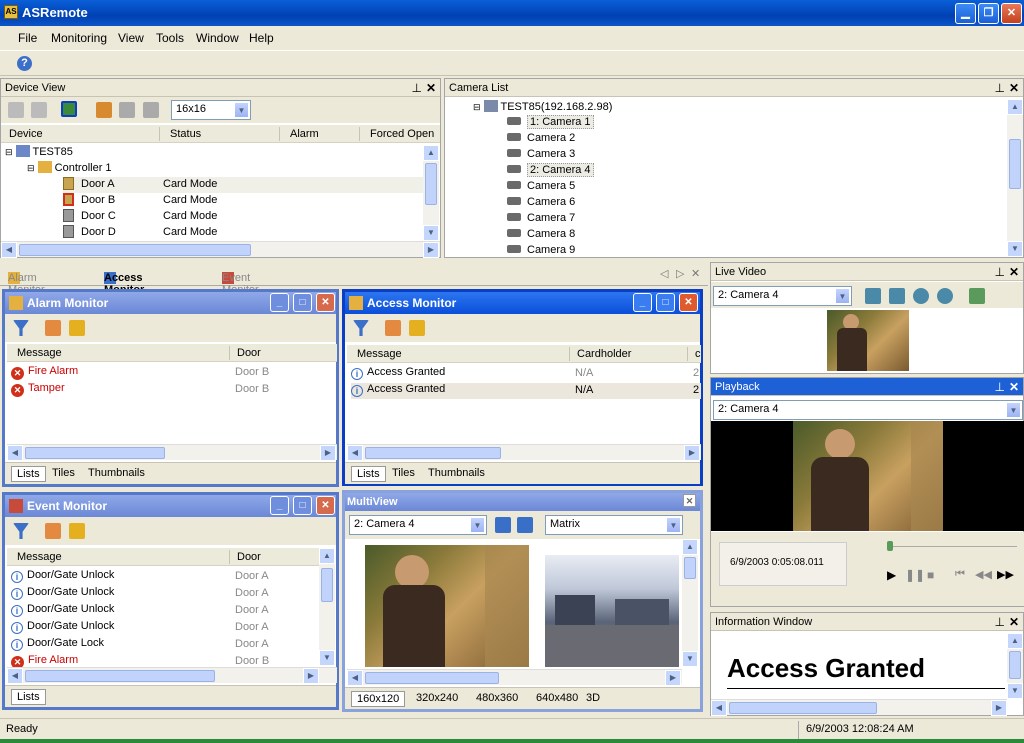  Describe the element at coordinates (607, 140) in the screenshot. I see `camera-item: Camera 2` at that location.